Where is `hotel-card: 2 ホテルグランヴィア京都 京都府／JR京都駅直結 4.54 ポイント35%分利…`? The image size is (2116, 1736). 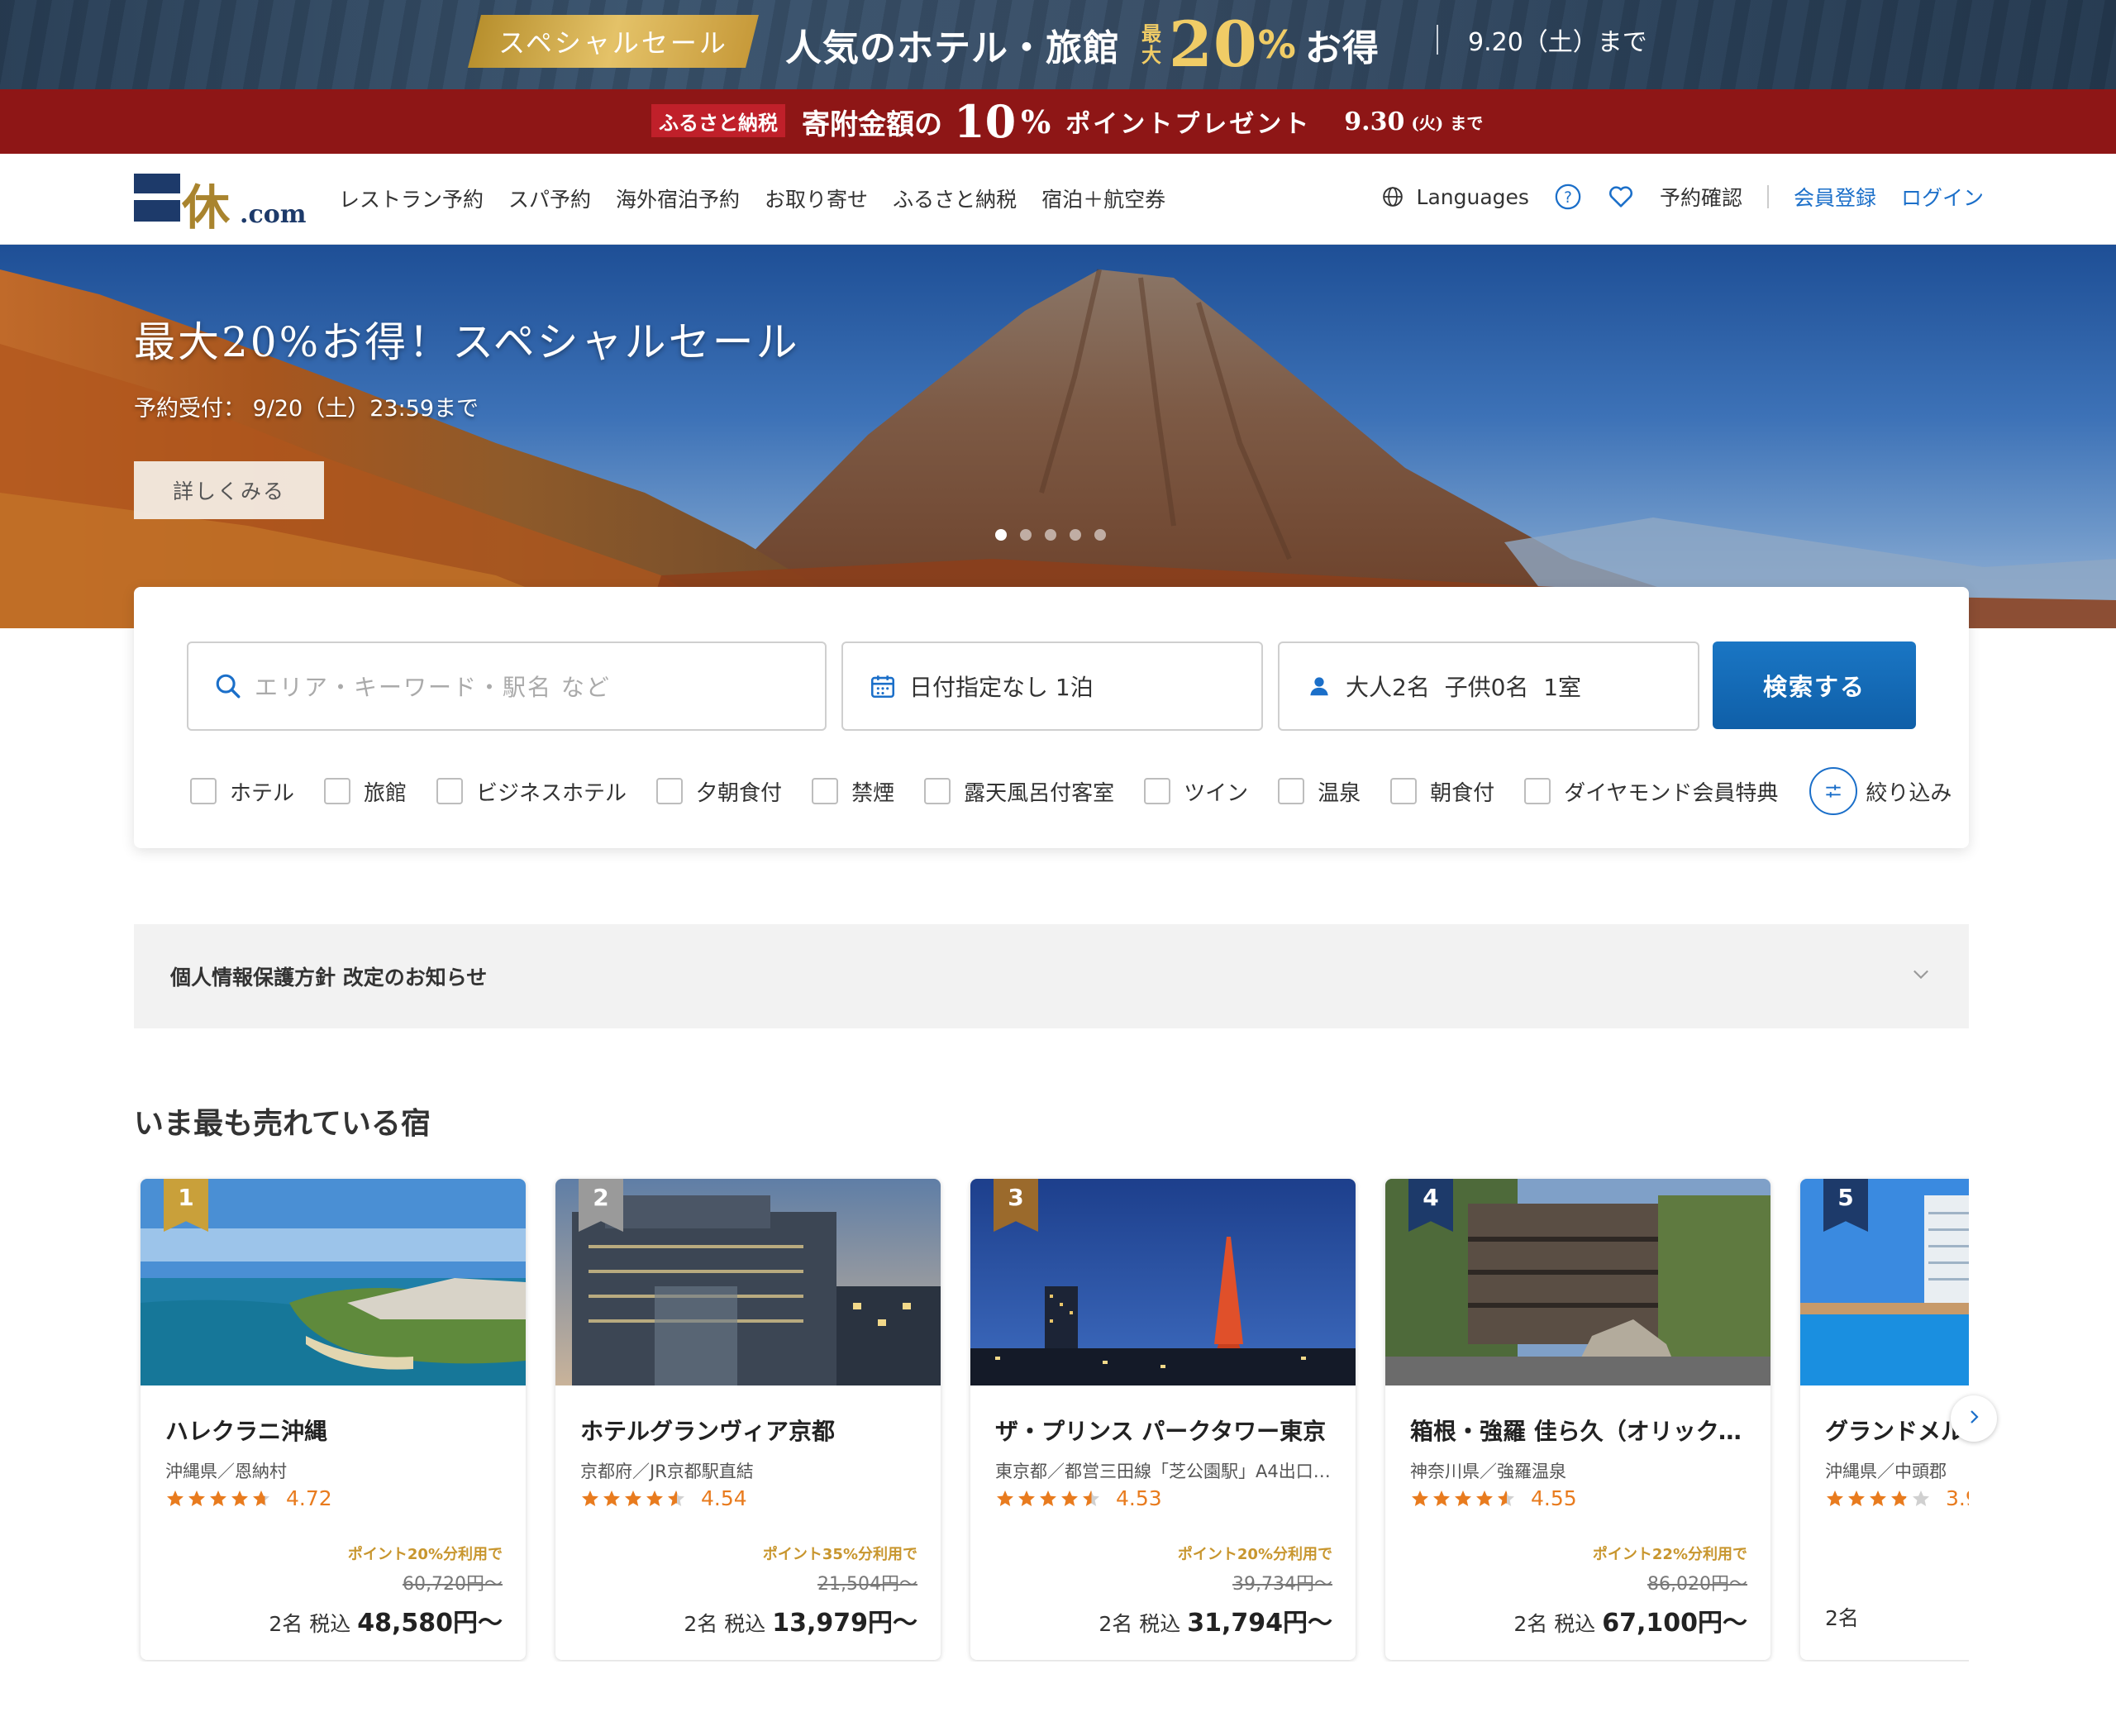
hotel-card: 2 ホテルグランヴィア京都 京都府／JR京都駅直結 4.54 ポイント35%分利… is located at coordinates (748, 1419).